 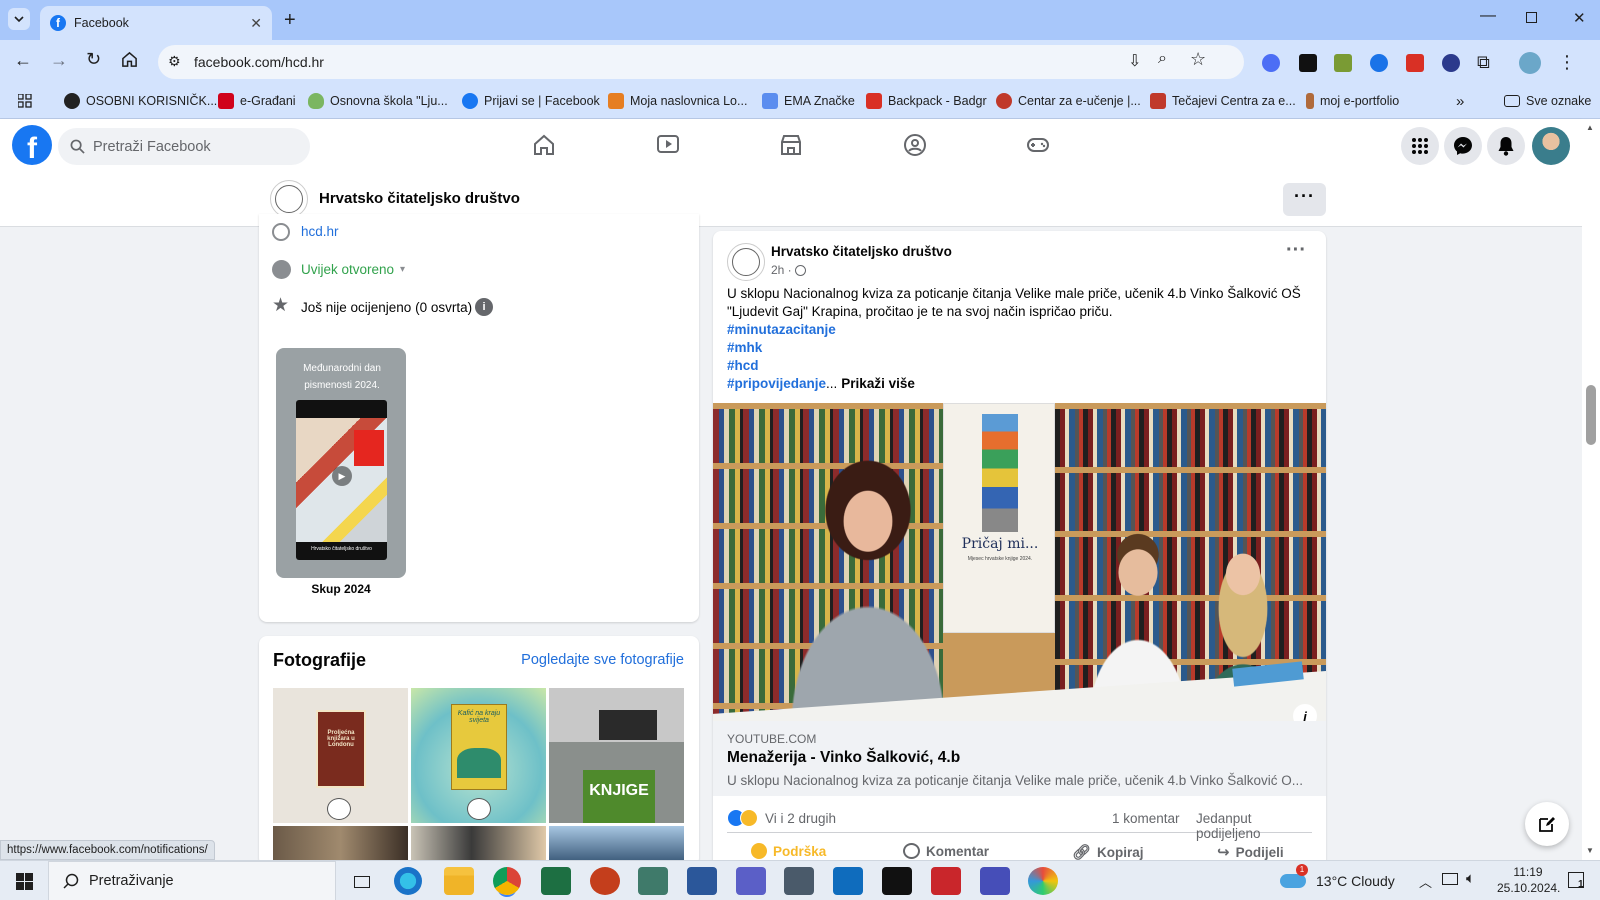 I want to click on facebook-logo: f, so click(x=32, y=145).